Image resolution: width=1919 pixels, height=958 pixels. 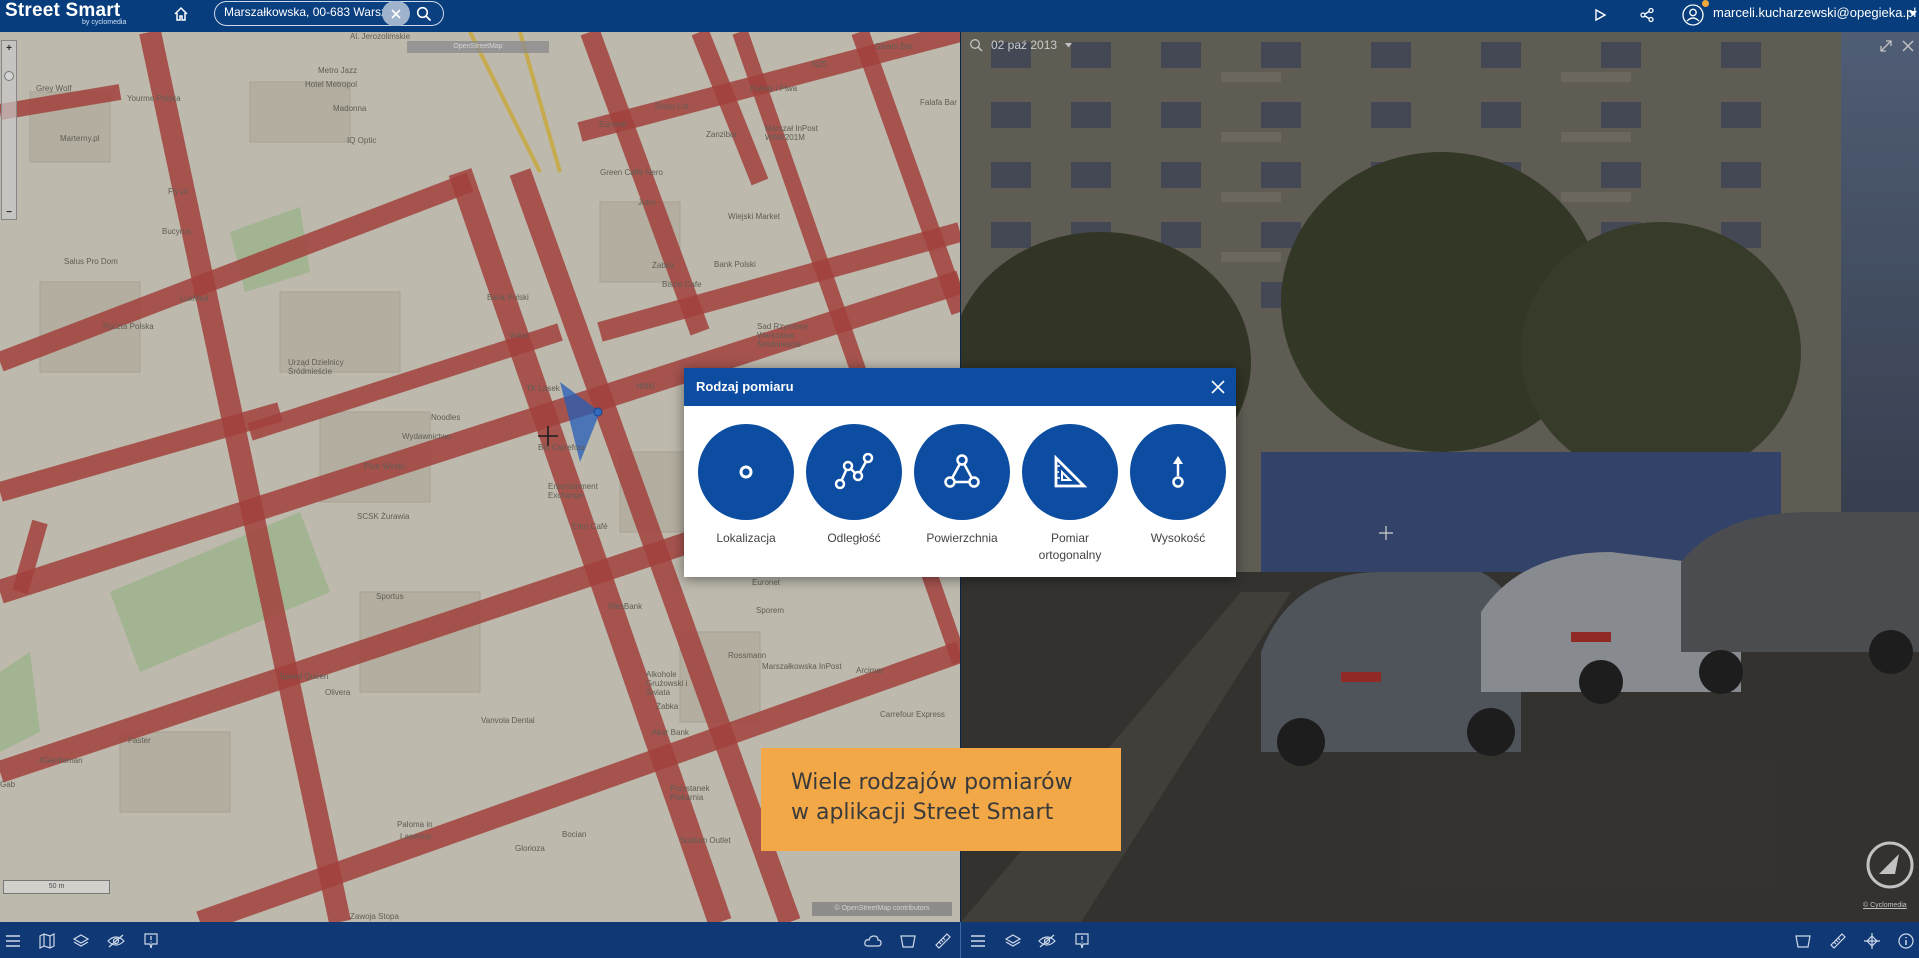 I want to click on panorama-menu-button, so click(x=978, y=941).